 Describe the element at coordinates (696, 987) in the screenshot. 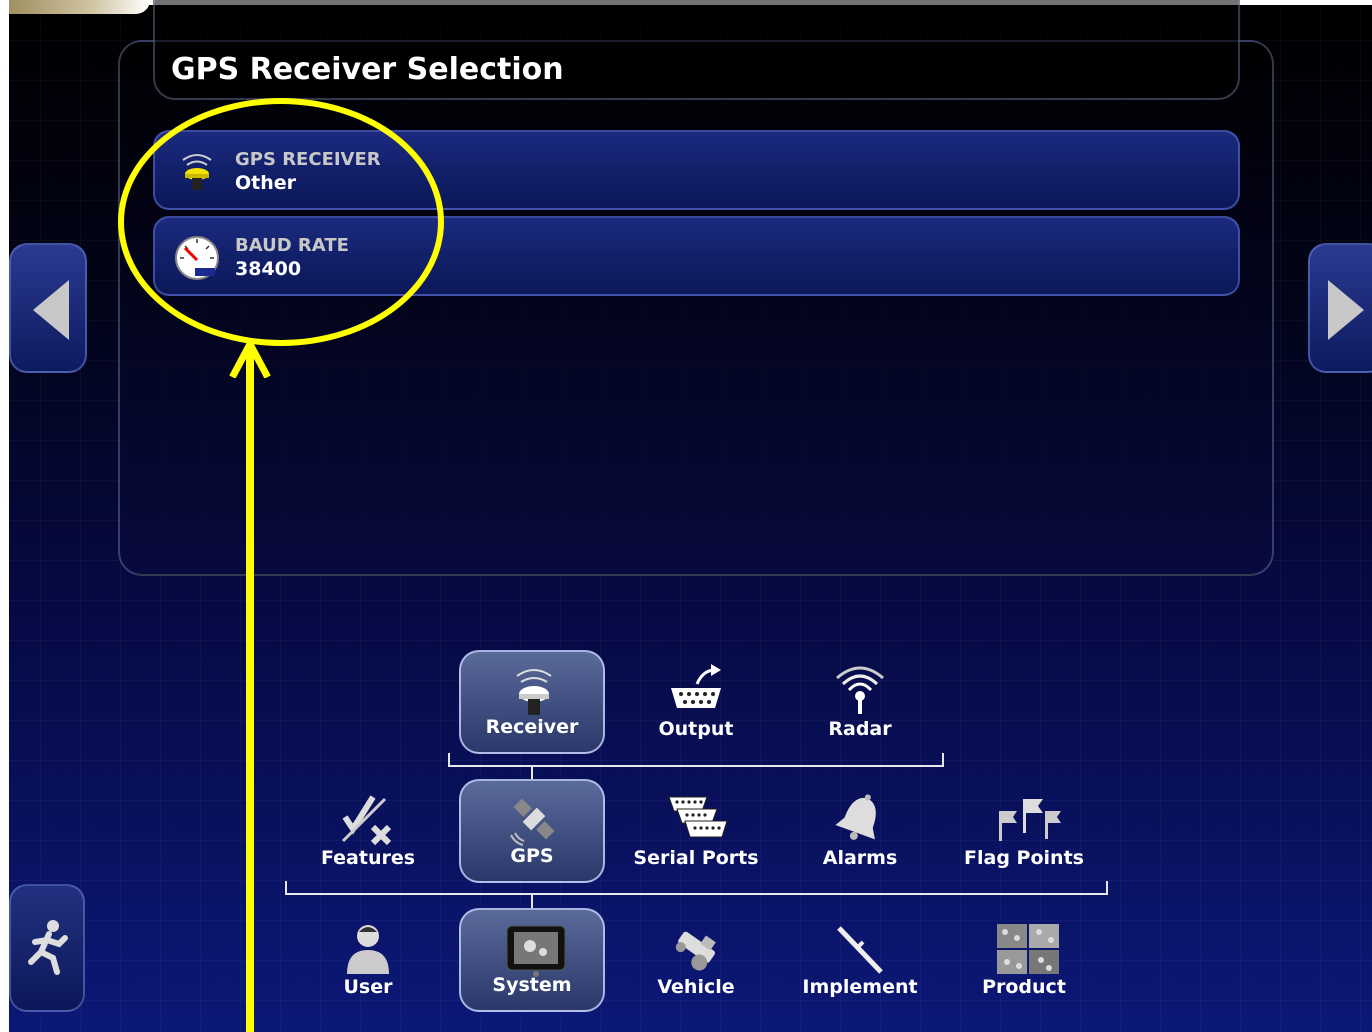

I see `menu-vehicle-label: Vehicle` at that location.